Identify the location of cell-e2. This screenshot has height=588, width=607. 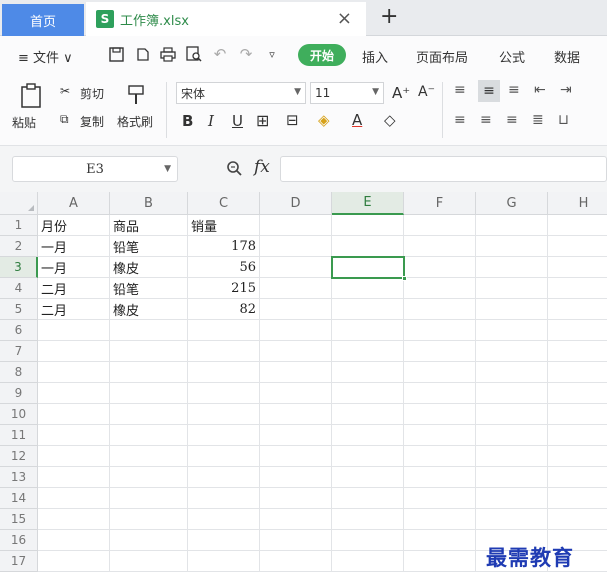
(368, 246).